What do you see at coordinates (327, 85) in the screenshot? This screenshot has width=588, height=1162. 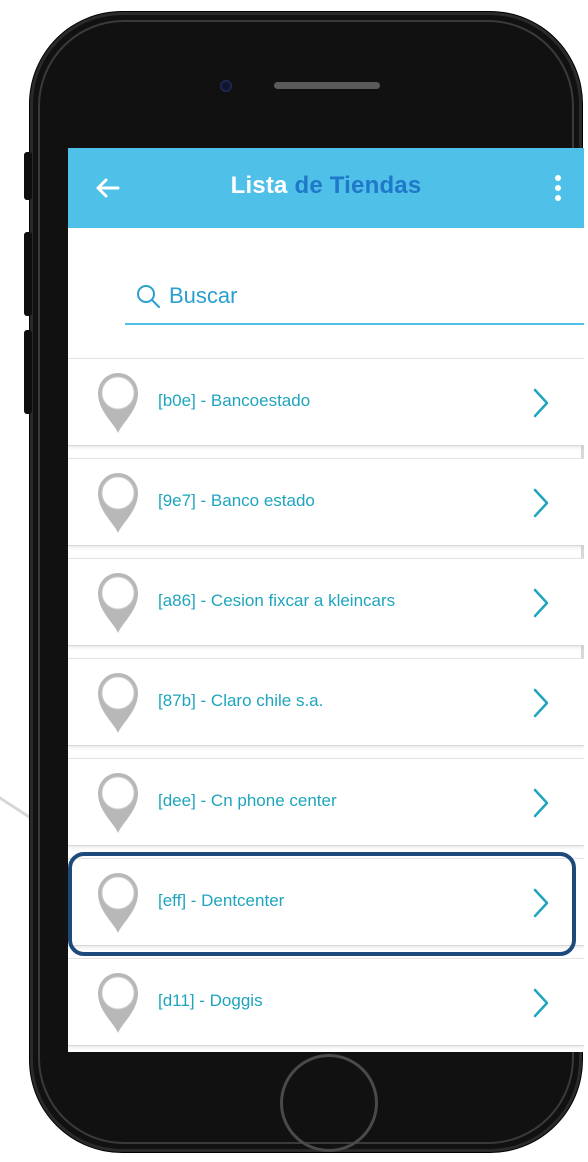 I see `earpiece-speaker` at bounding box center [327, 85].